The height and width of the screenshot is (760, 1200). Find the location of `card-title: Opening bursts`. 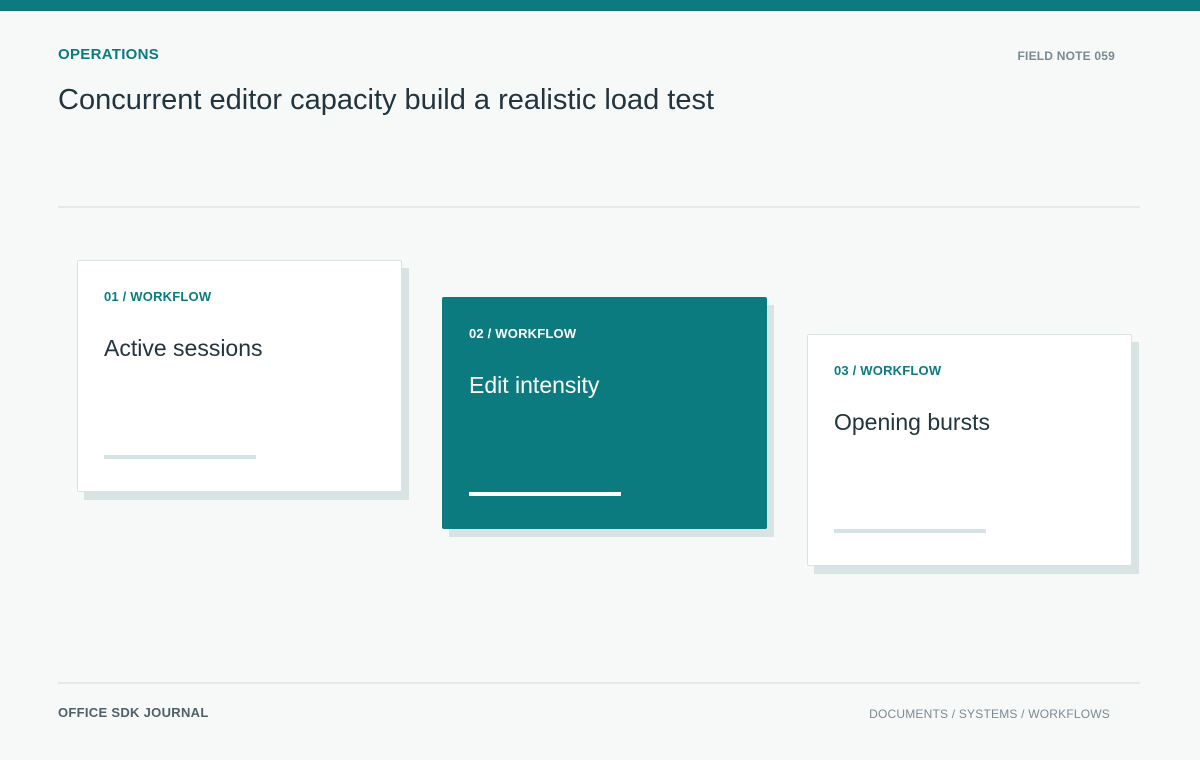

card-title: Opening bursts is located at coordinates (912, 422).